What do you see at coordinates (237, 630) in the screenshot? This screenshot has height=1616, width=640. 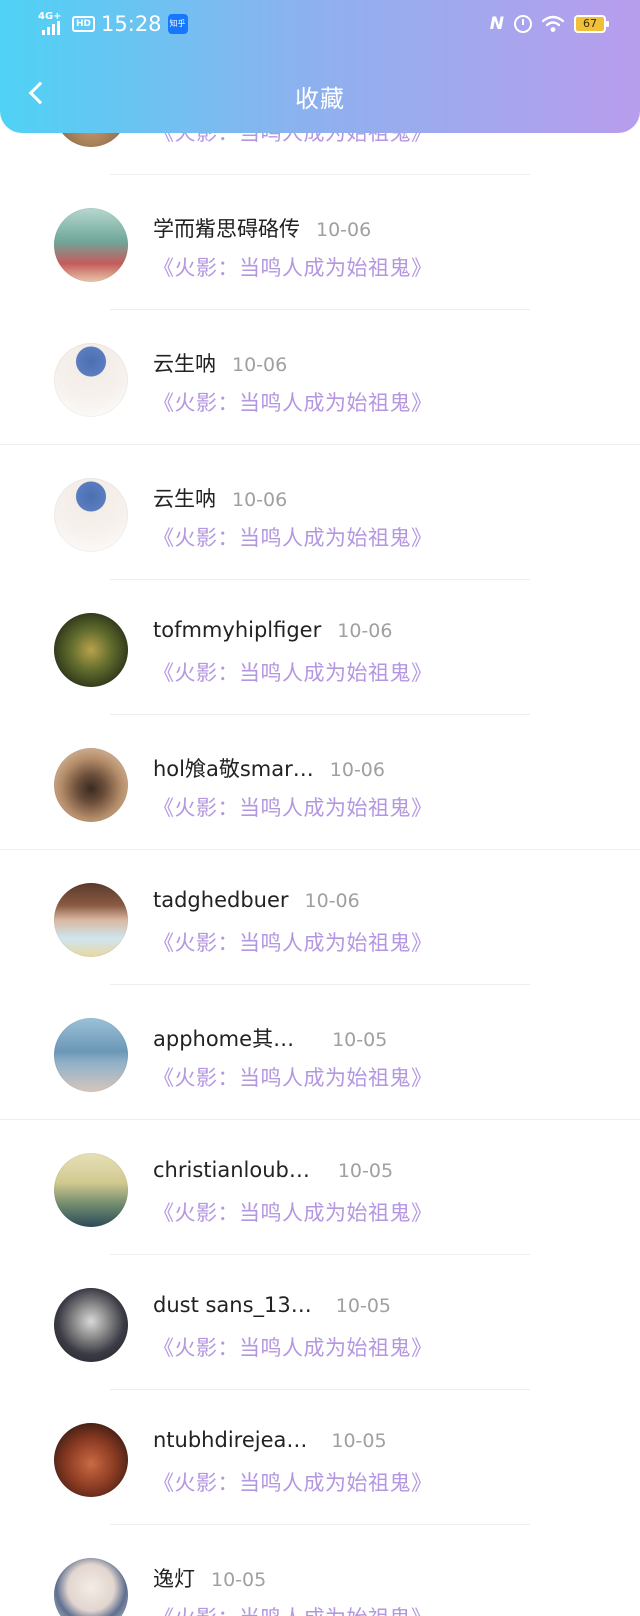 I see `user-name: tofmmyhiplfiger` at bounding box center [237, 630].